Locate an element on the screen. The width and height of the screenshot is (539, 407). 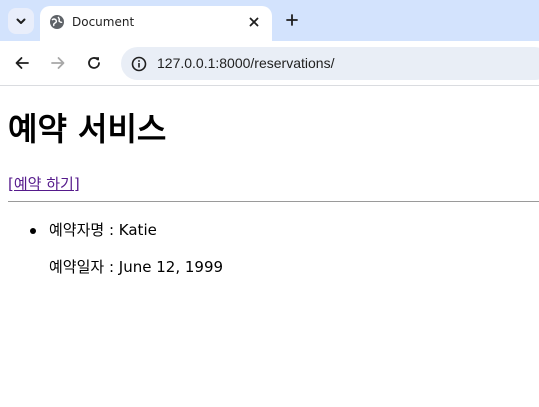
list-item: 예약자명 : Katie 예약일자 : June 12, 1999 is located at coordinates (111, 248).